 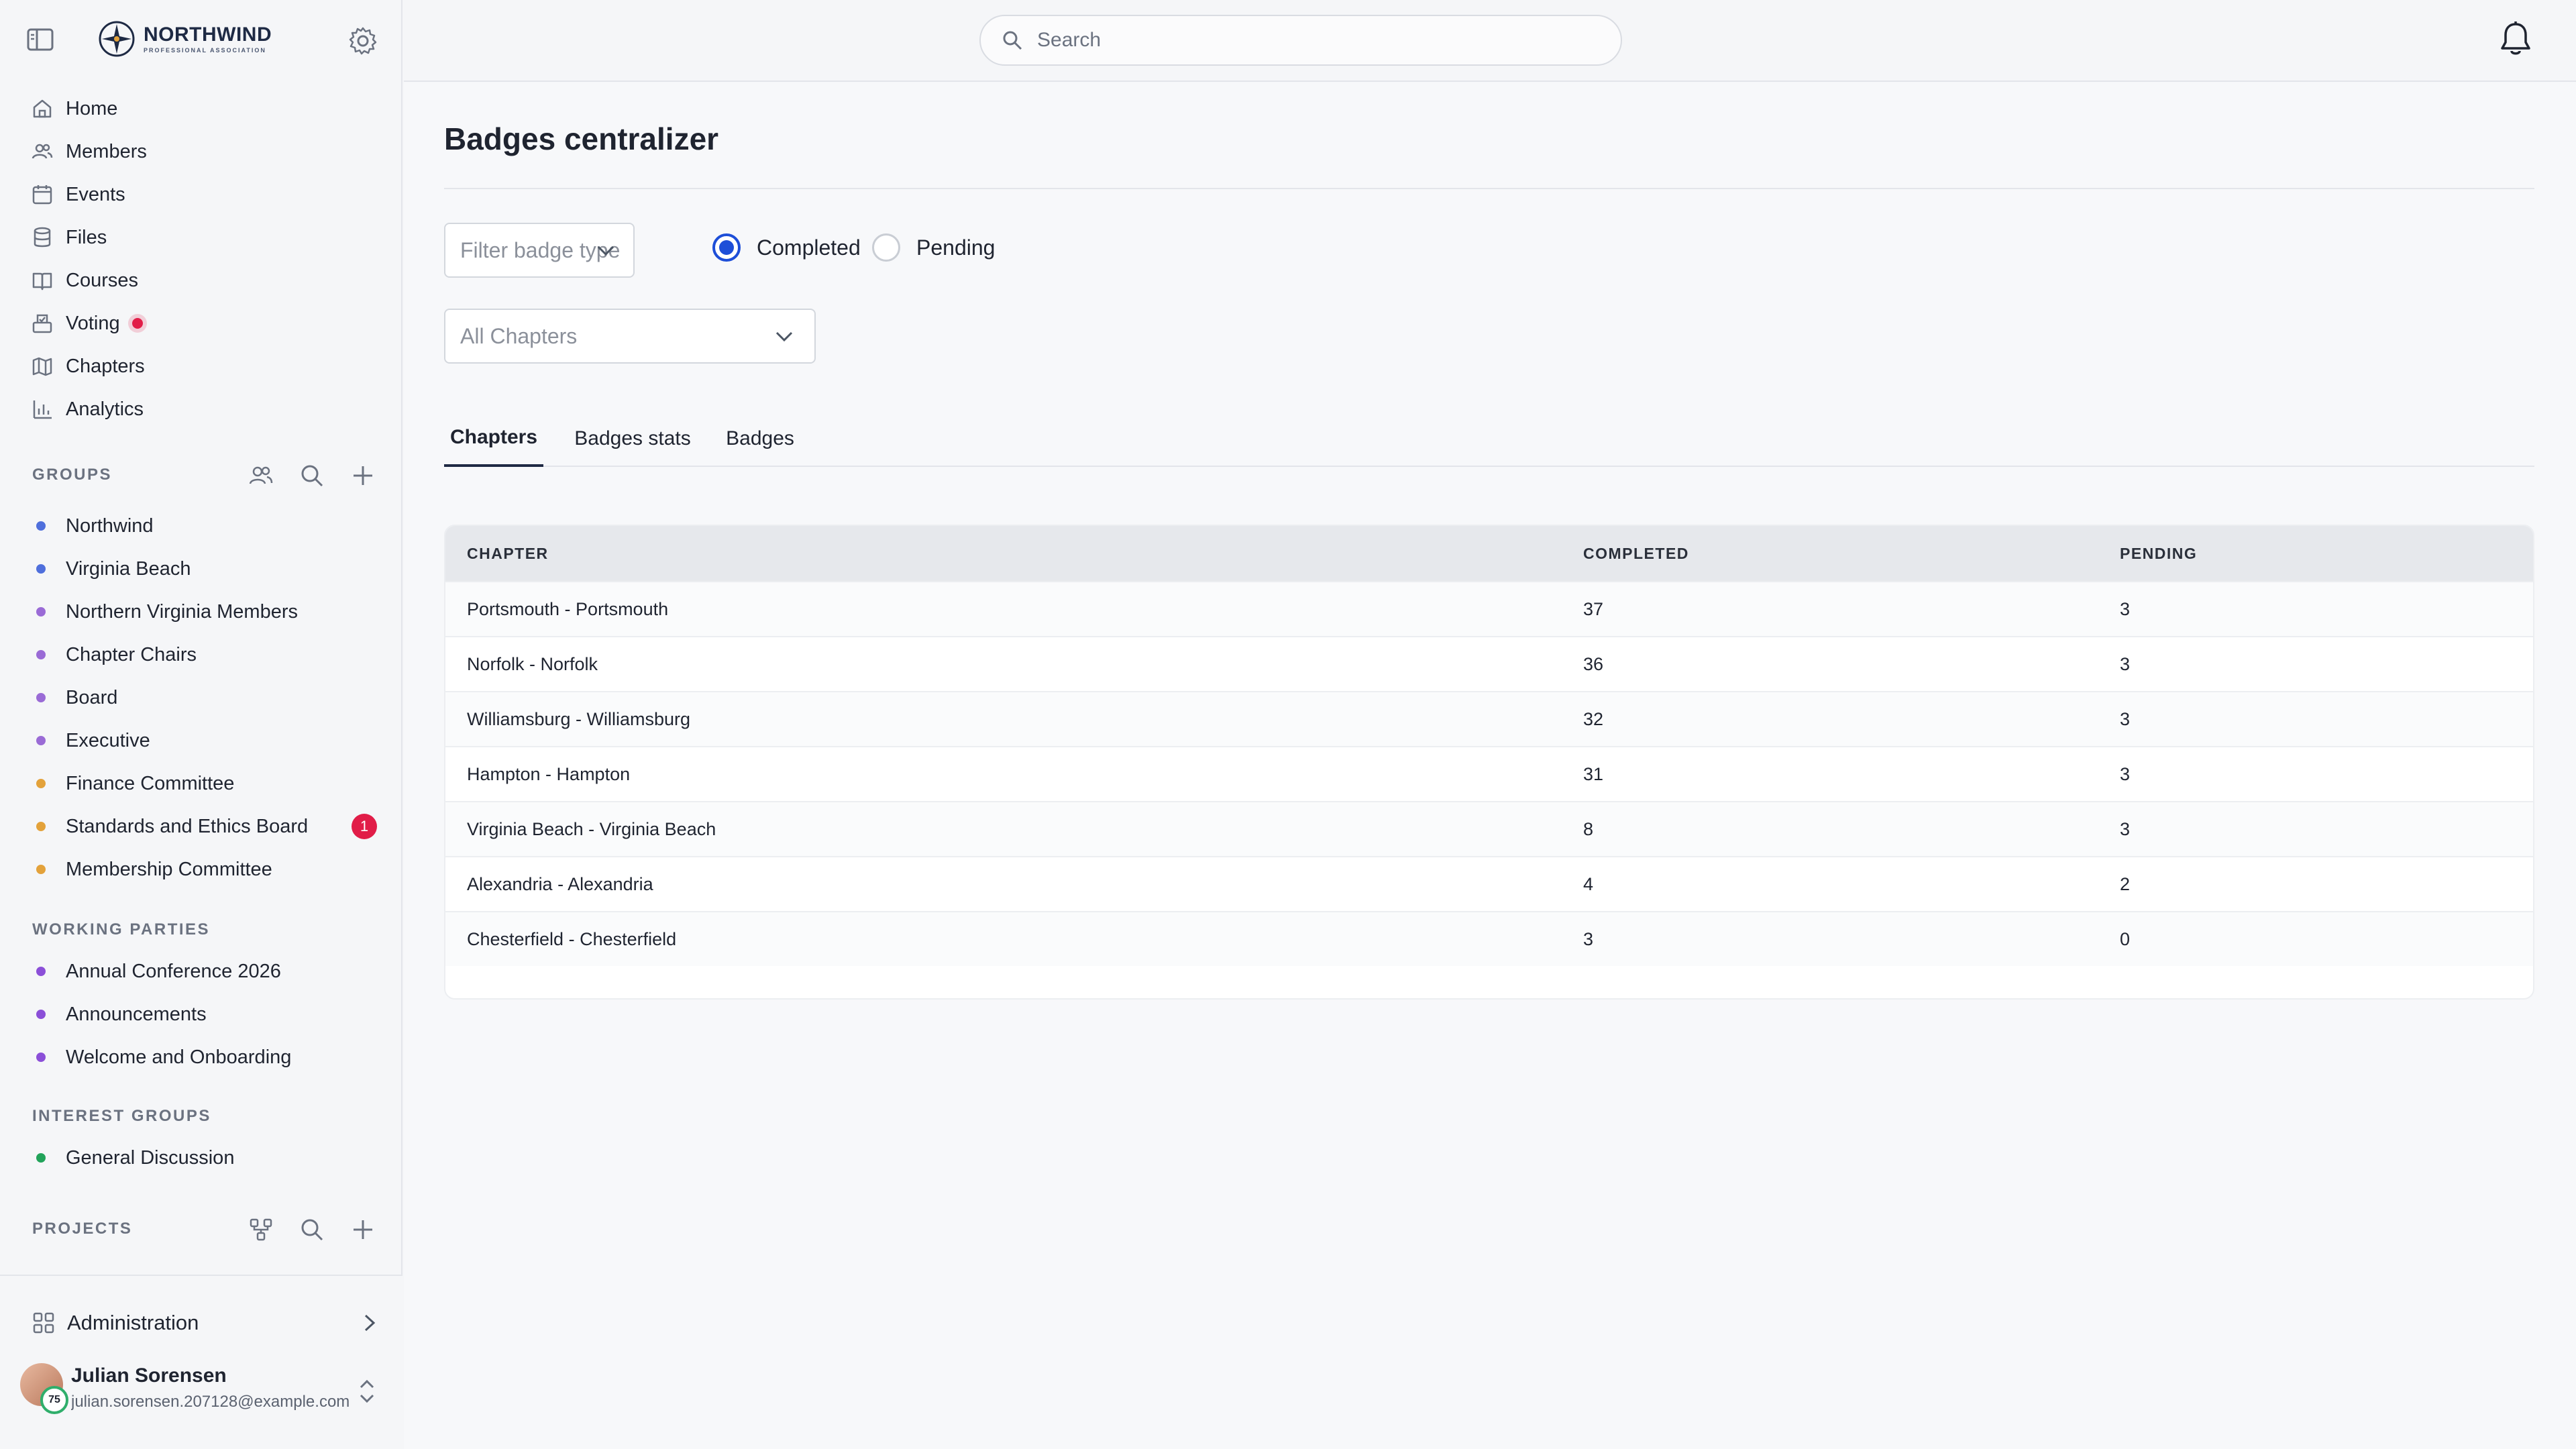 What do you see at coordinates (886, 247) in the screenshot?
I see `radio-pending-input` at bounding box center [886, 247].